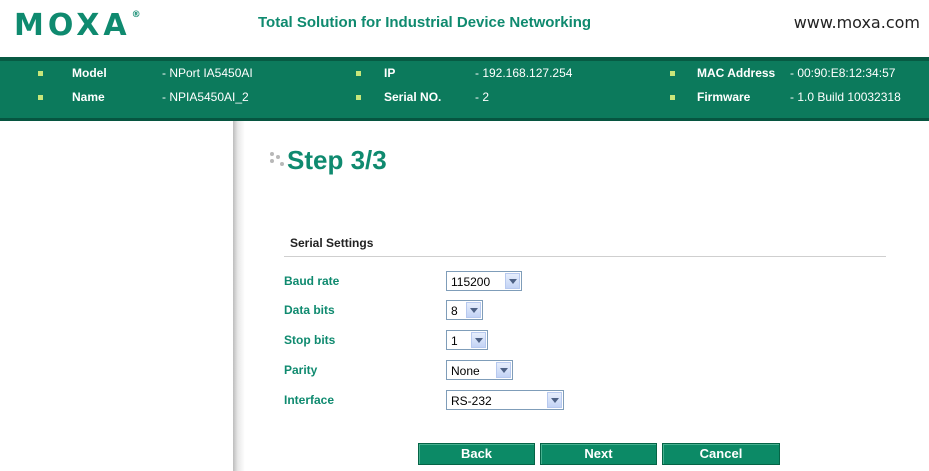 This screenshot has width=929, height=471. Describe the element at coordinates (471, 282) in the screenshot. I see `baud-rate-value: 115200` at that location.